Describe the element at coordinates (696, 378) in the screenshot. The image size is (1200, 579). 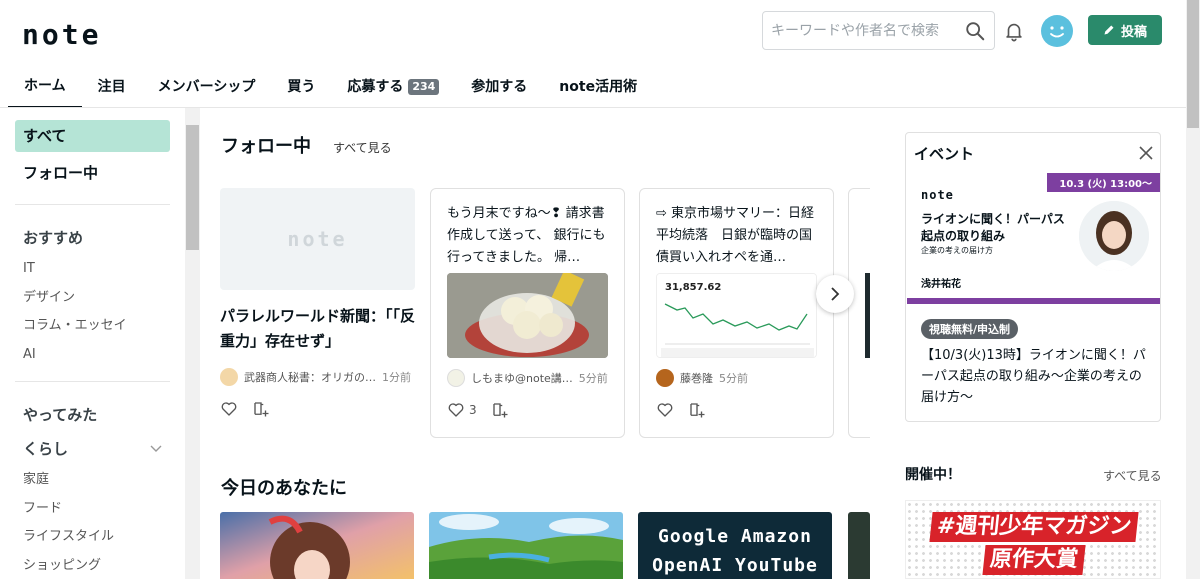
I see `author-name: 藤巻隆` at that location.